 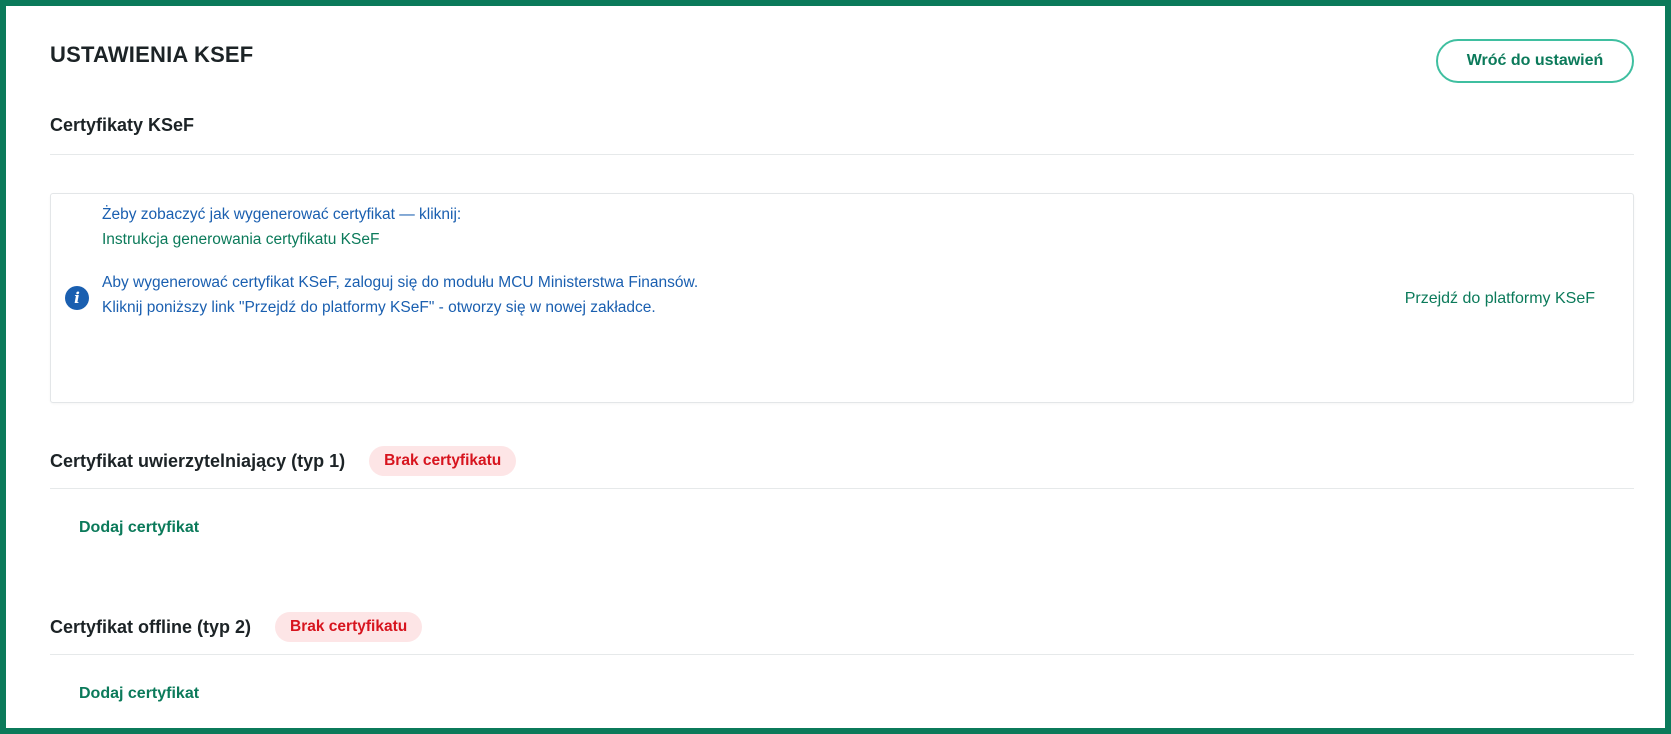 What do you see at coordinates (139, 694) in the screenshot?
I see `add-certificate-type2-button: Dodaj certyfikat` at bounding box center [139, 694].